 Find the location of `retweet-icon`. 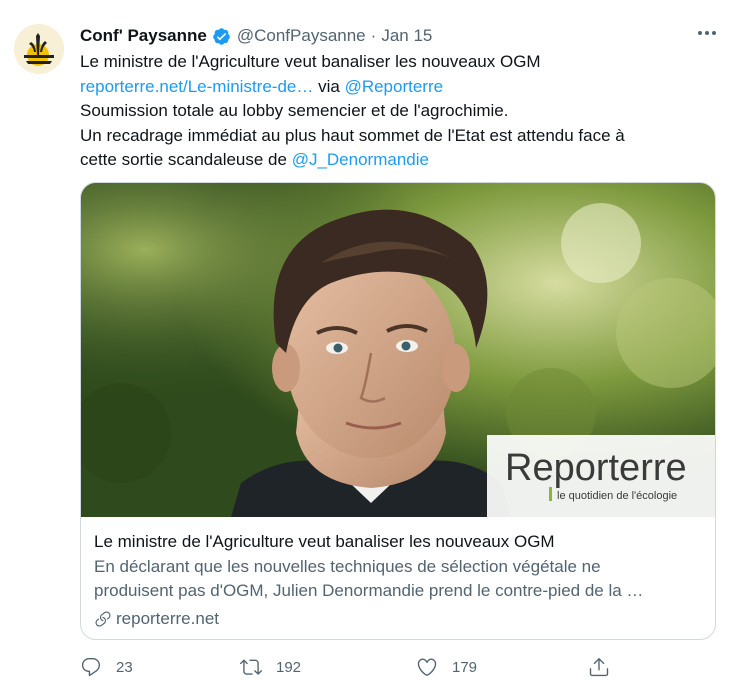

retweet-icon is located at coordinates (251, 667).